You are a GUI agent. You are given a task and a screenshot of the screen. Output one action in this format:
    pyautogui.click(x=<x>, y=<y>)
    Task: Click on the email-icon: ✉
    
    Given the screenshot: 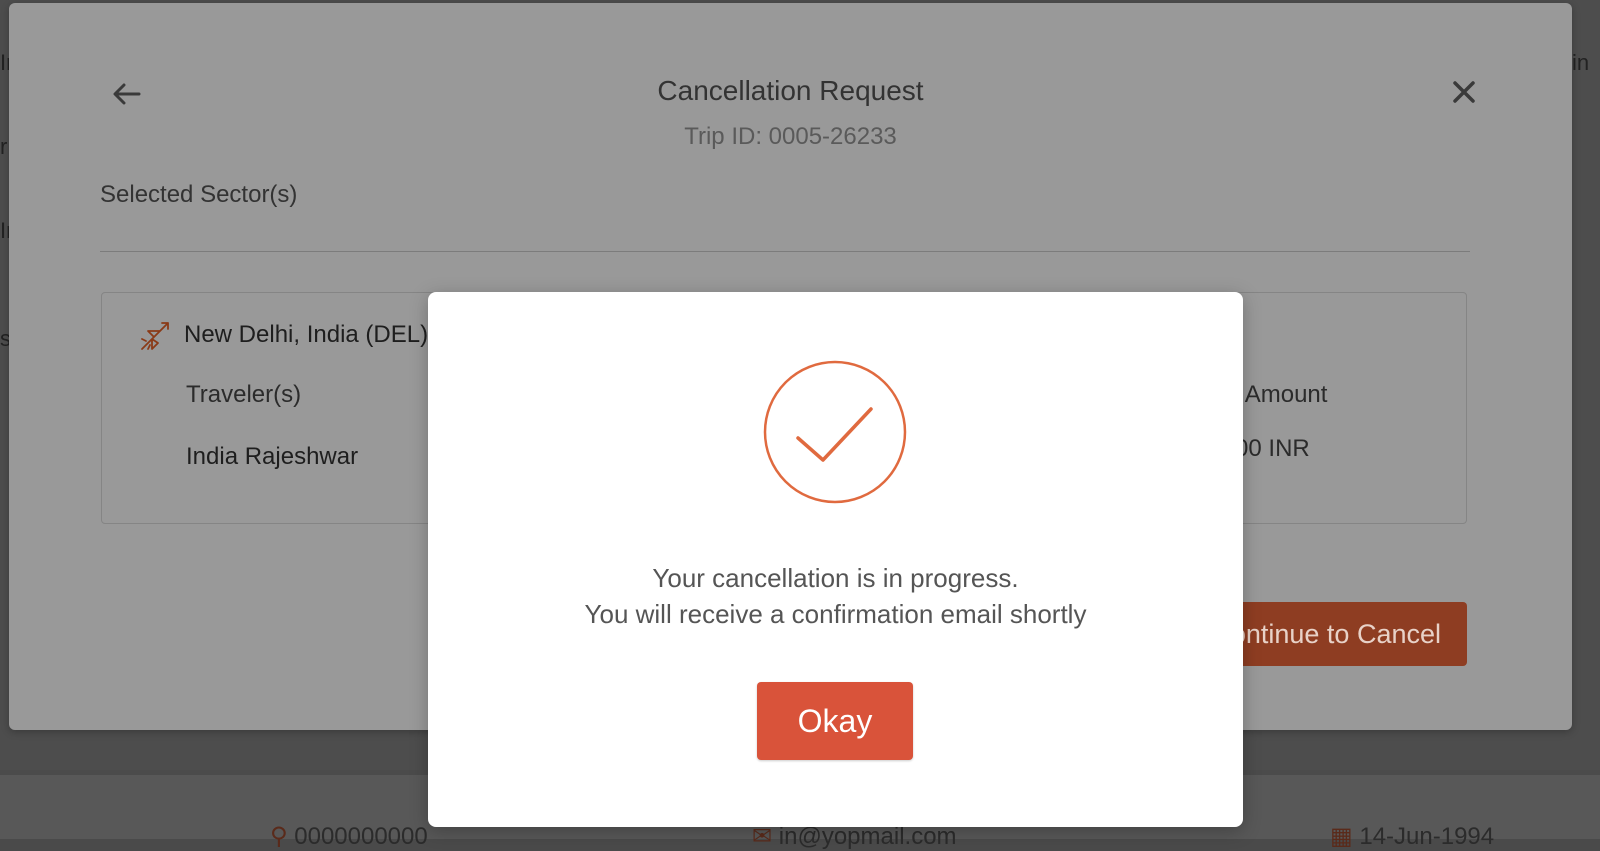 What is the action you would take?
    pyautogui.click(x=762, y=836)
    